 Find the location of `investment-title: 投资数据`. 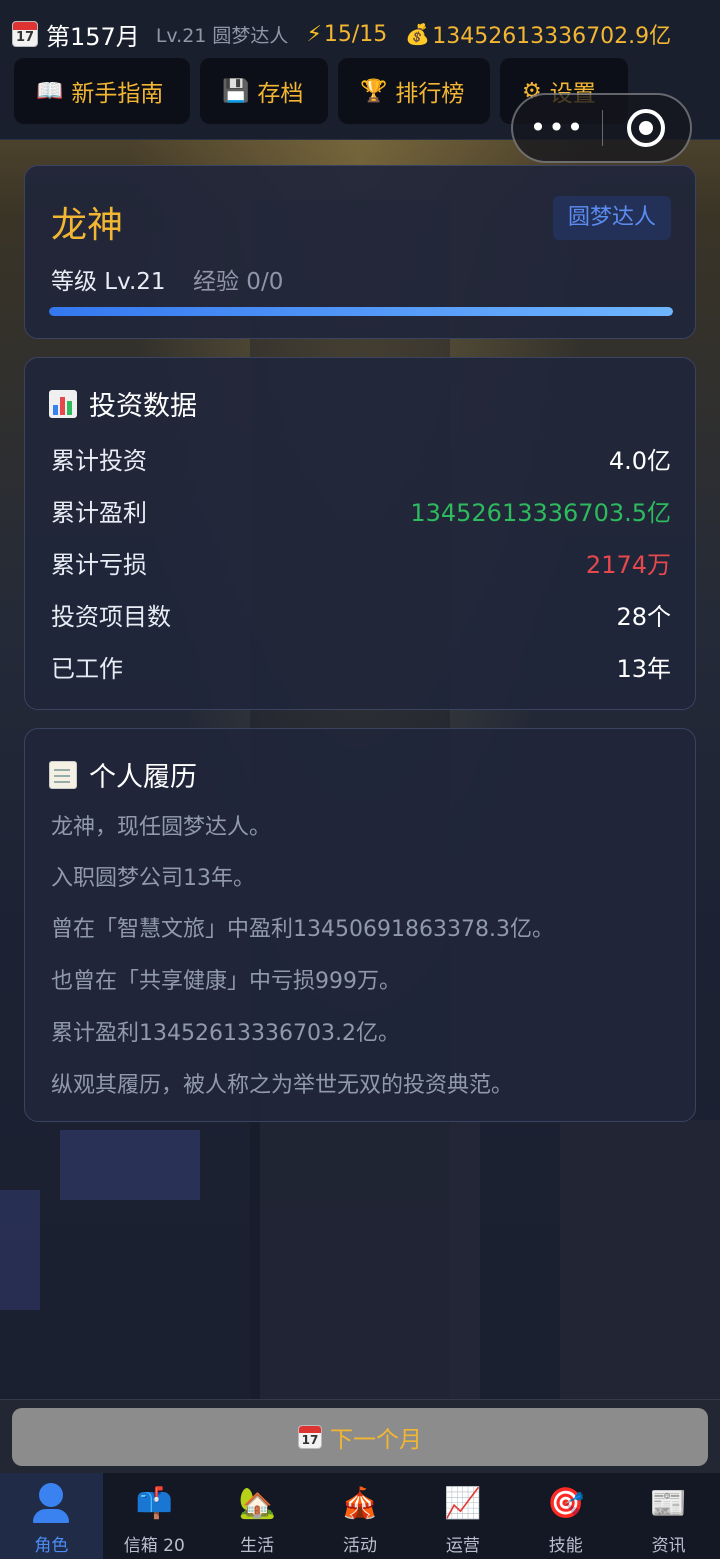

investment-title: 投资数据 is located at coordinates (123, 403).